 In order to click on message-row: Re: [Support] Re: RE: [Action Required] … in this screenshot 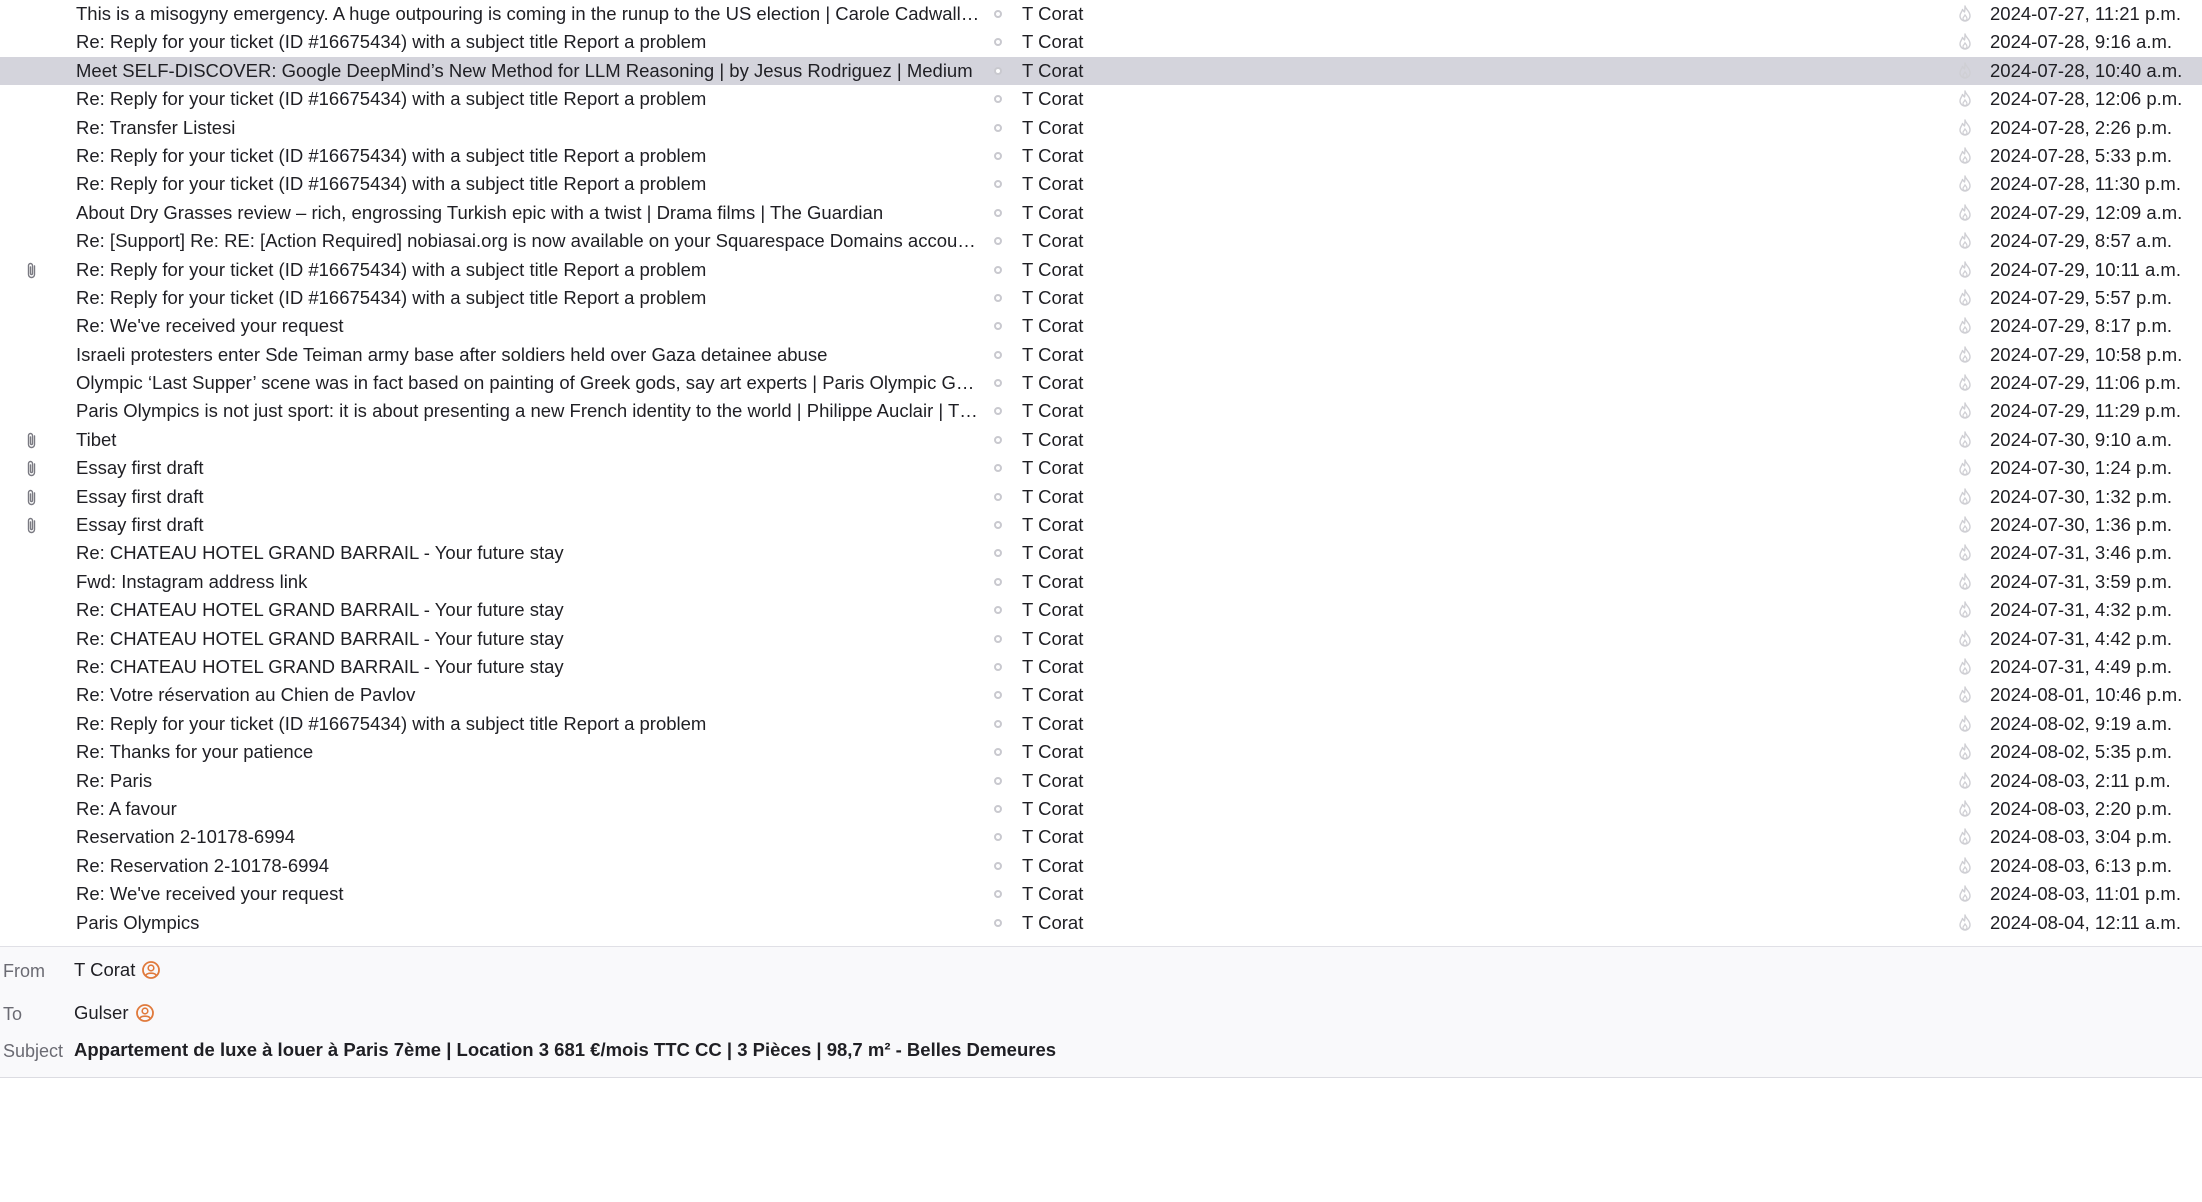, I will do `click(1101, 241)`.